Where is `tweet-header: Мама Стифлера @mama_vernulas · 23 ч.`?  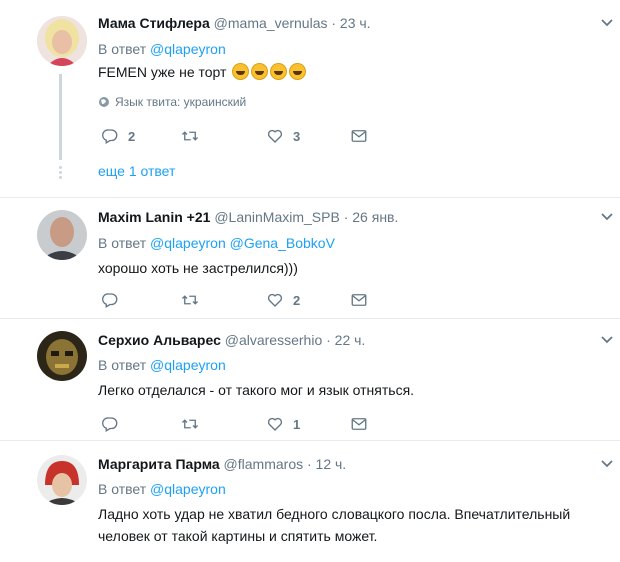
tweet-header: Мама Стифлера @mama_vernulas · 23 ч. is located at coordinates (234, 23).